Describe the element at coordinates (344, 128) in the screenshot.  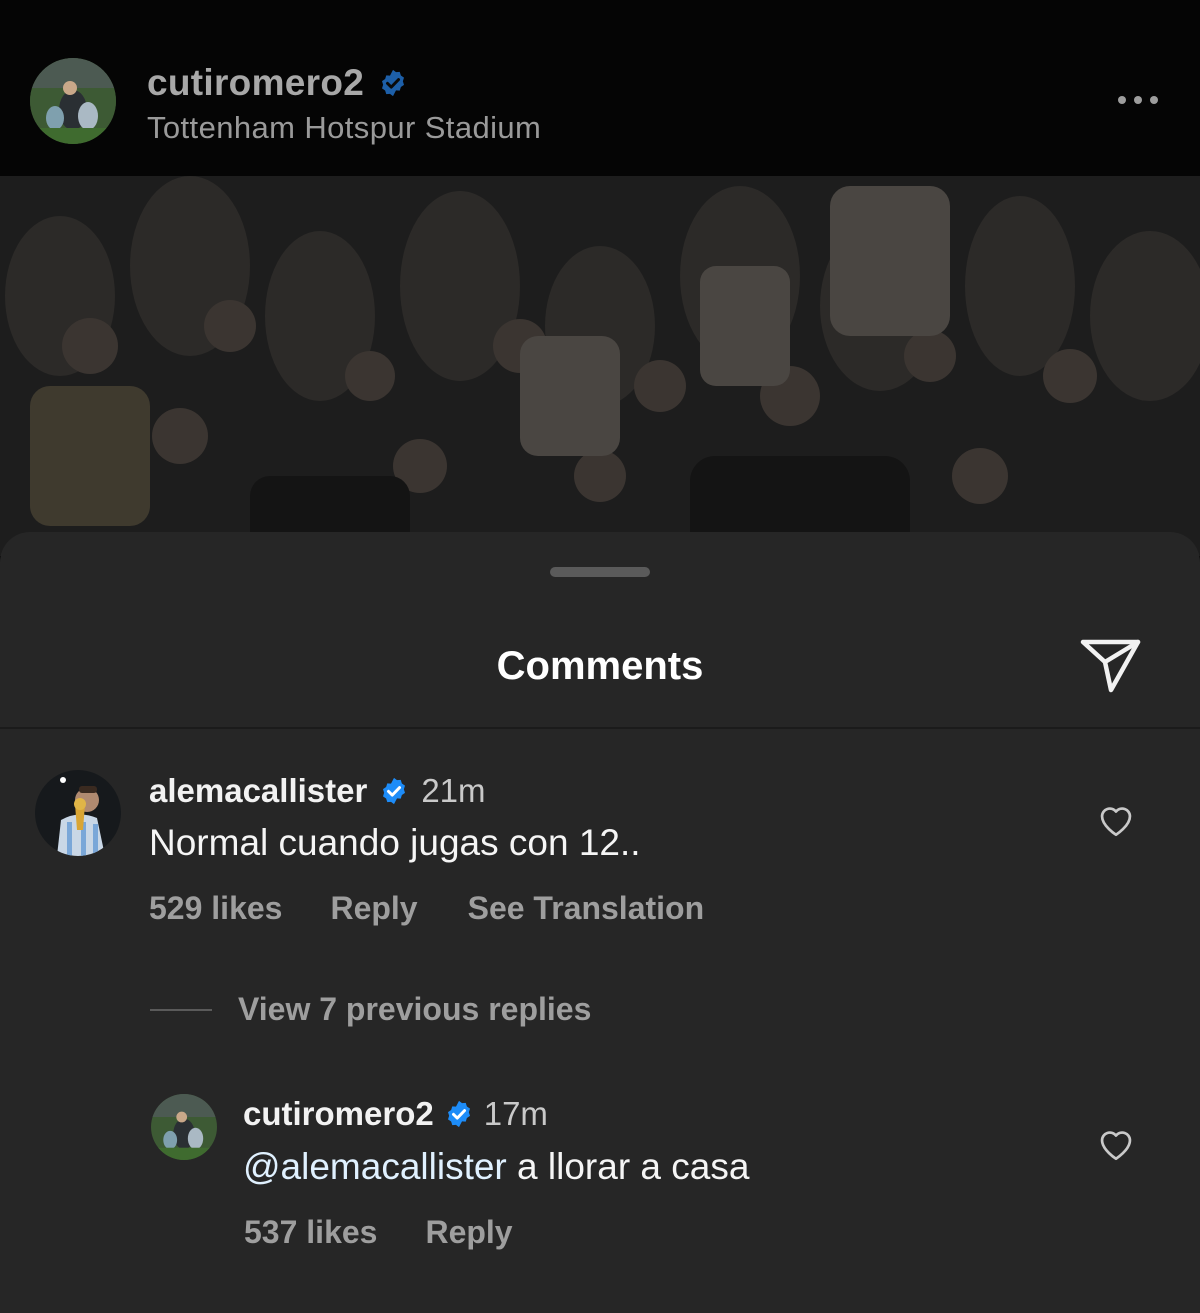
I see `post-location: Tottenham Hotspur Stadium` at that location.